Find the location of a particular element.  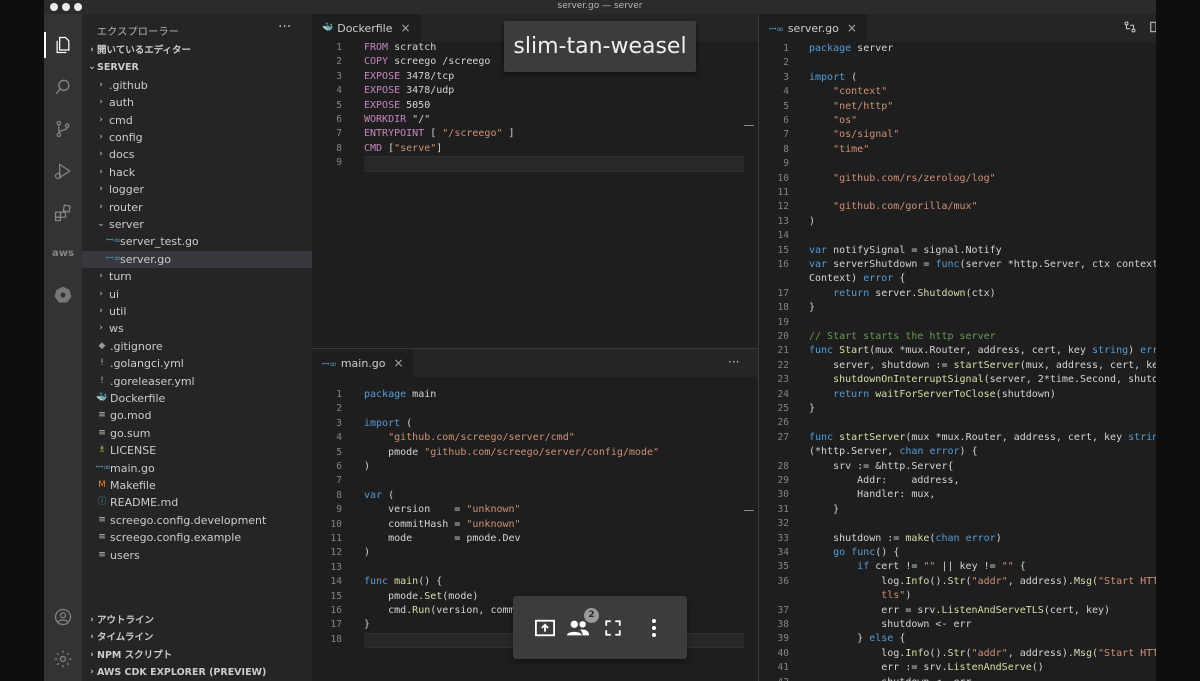

tree-item-20: ≡ go.sum is located at coordinates (197, 433).